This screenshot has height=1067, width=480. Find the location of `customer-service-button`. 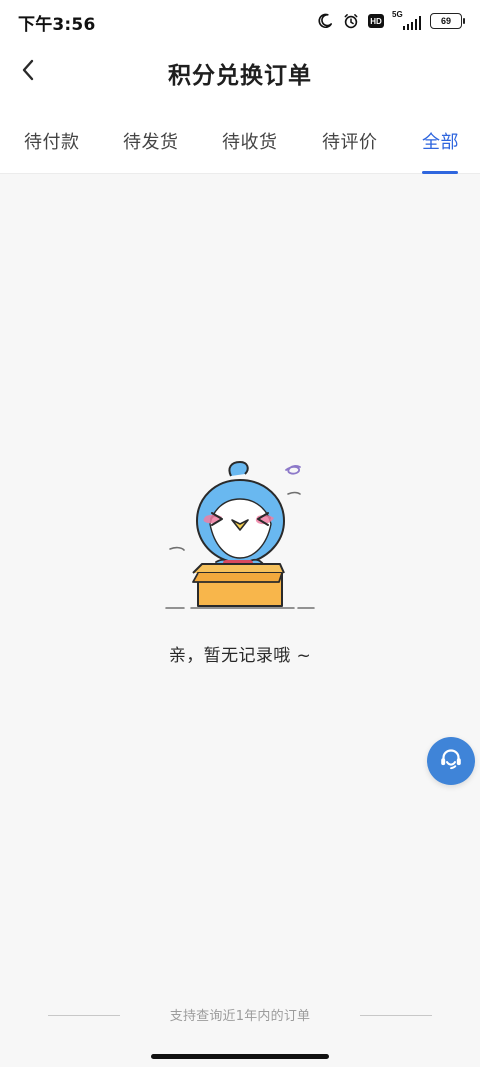

customer-service-button is located at coordinates (451, 761).